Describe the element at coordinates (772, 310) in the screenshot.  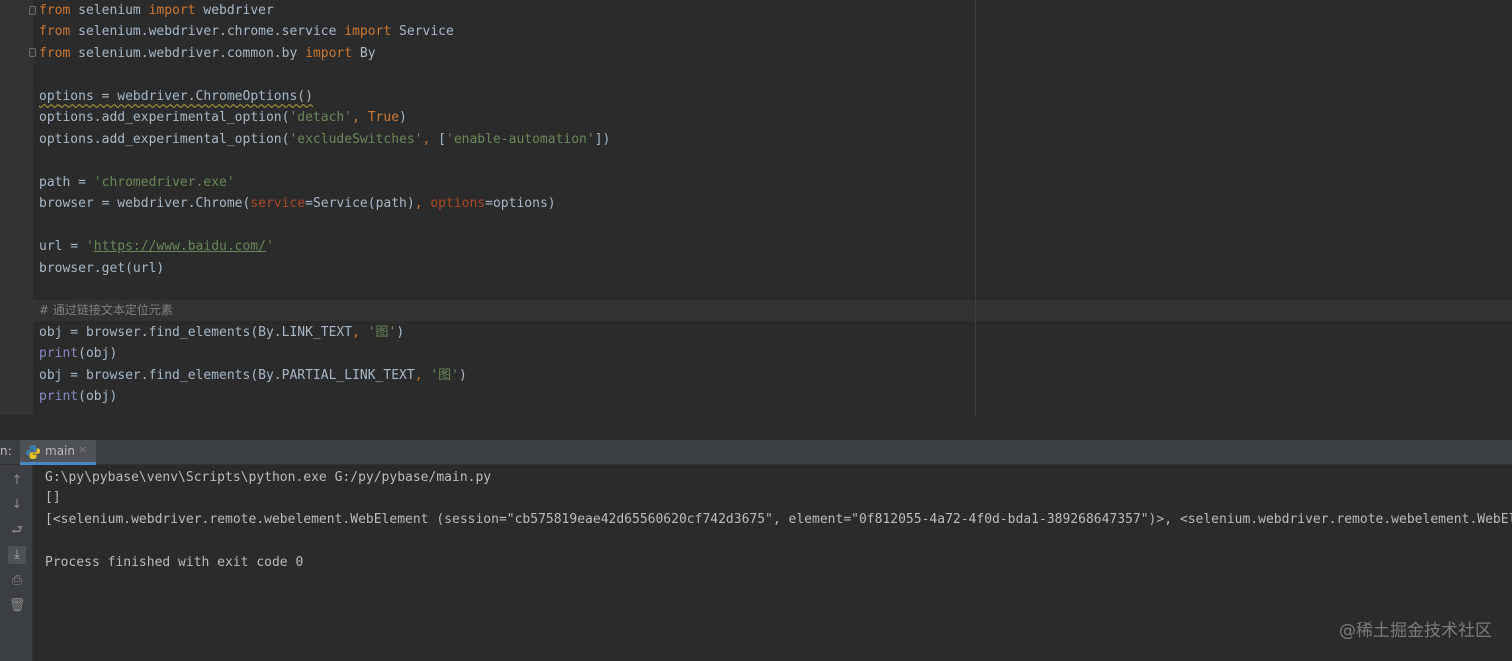
I see `current-line-highlight` at that location.